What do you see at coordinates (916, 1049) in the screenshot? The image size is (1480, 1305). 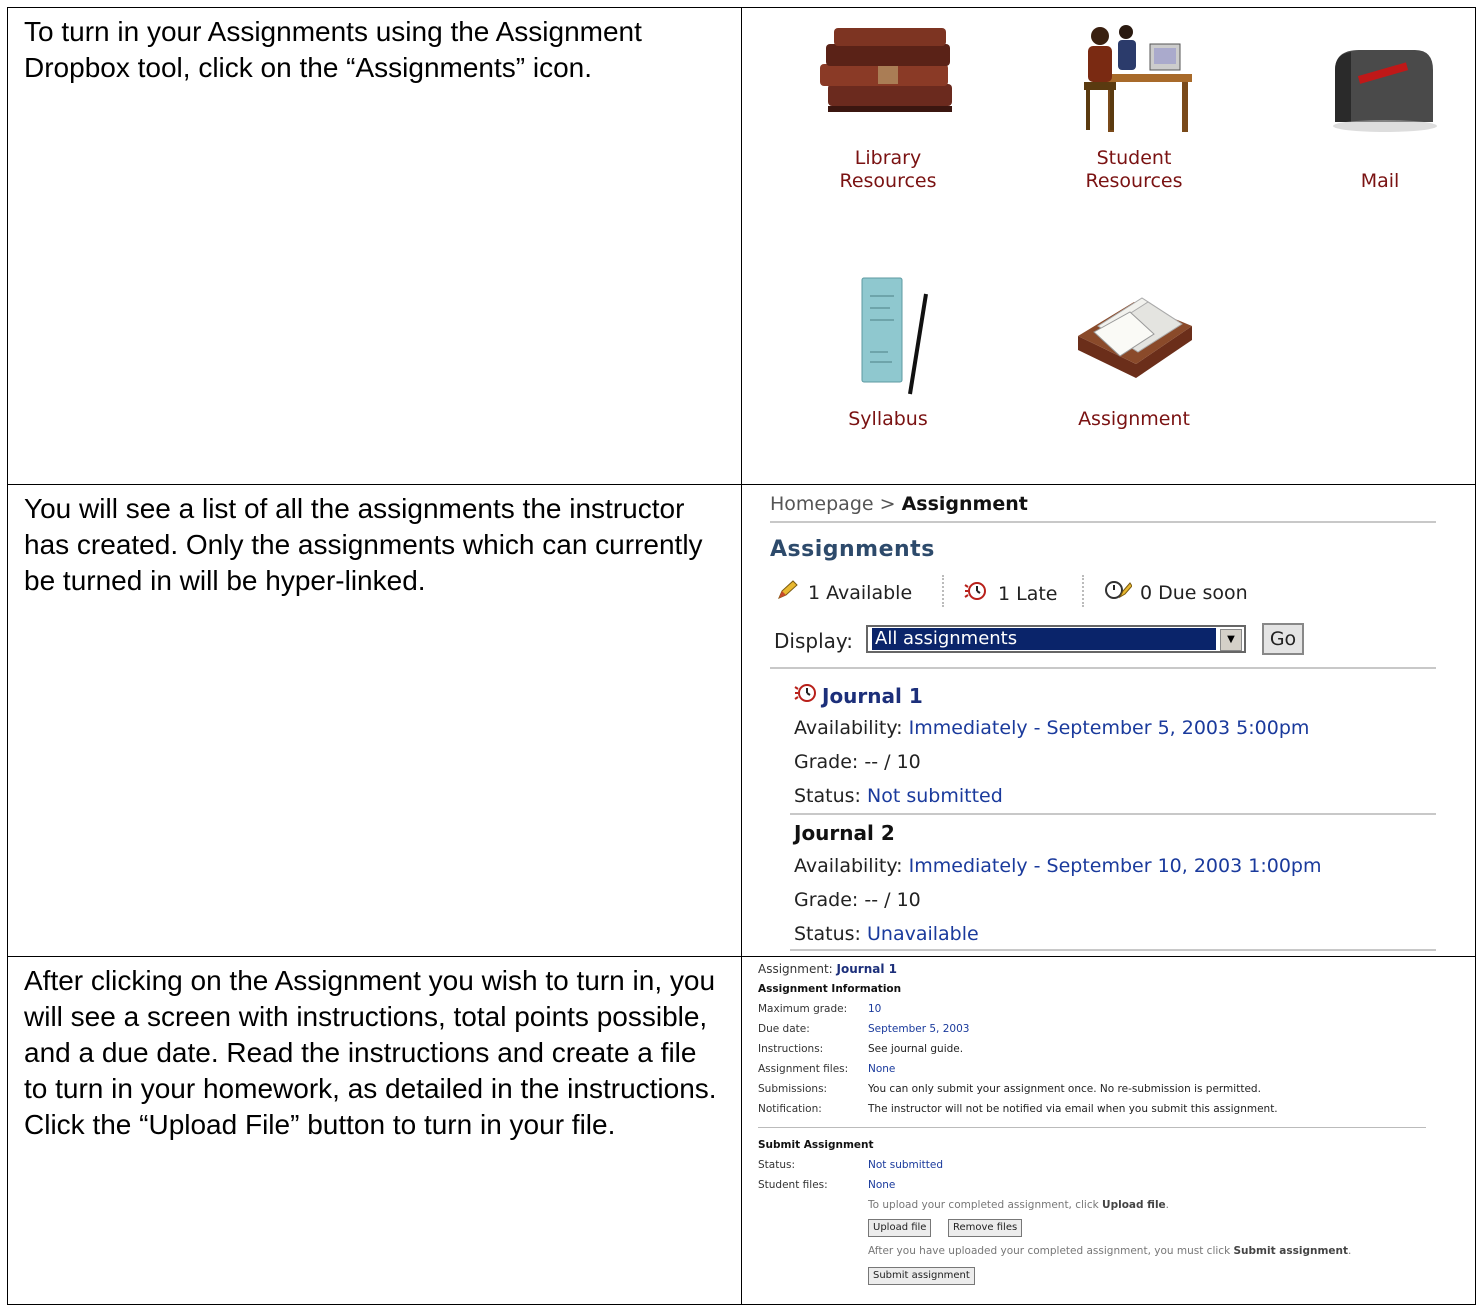 I see `instructions-value: See journal guide.` at bounding box center [916, 1049].